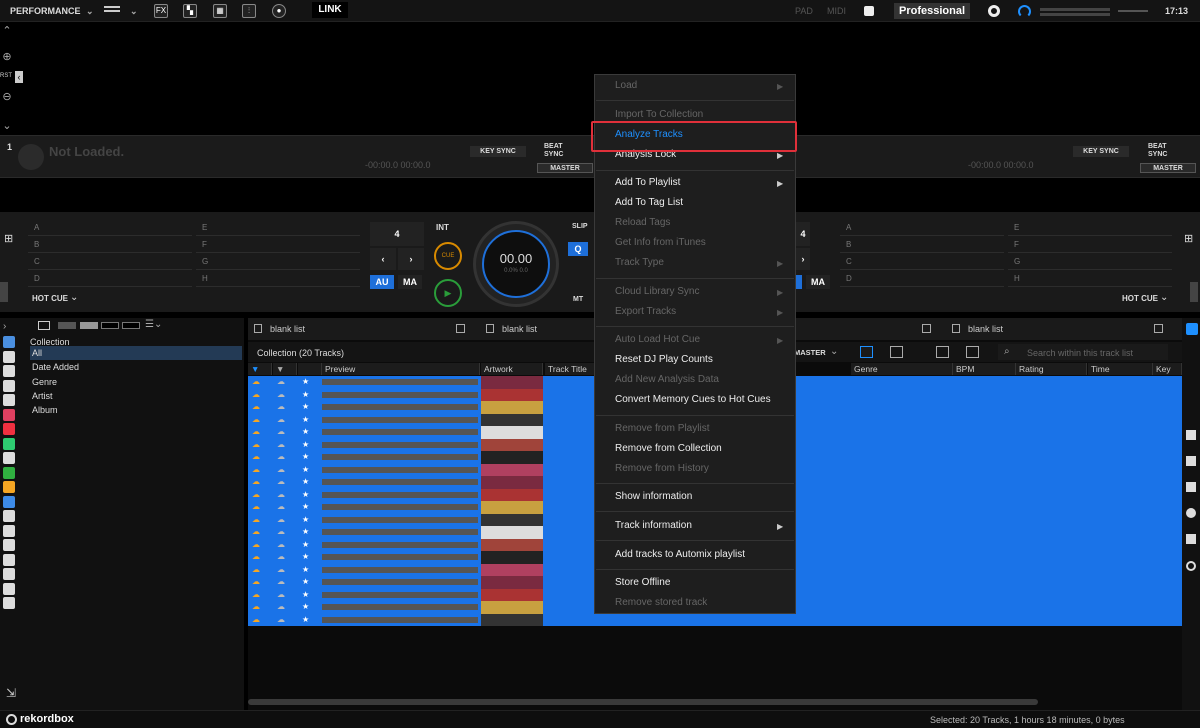  Describe the element at coordinates (44, 382) in the screenshot. I see `tree-item: Genre` at that location.